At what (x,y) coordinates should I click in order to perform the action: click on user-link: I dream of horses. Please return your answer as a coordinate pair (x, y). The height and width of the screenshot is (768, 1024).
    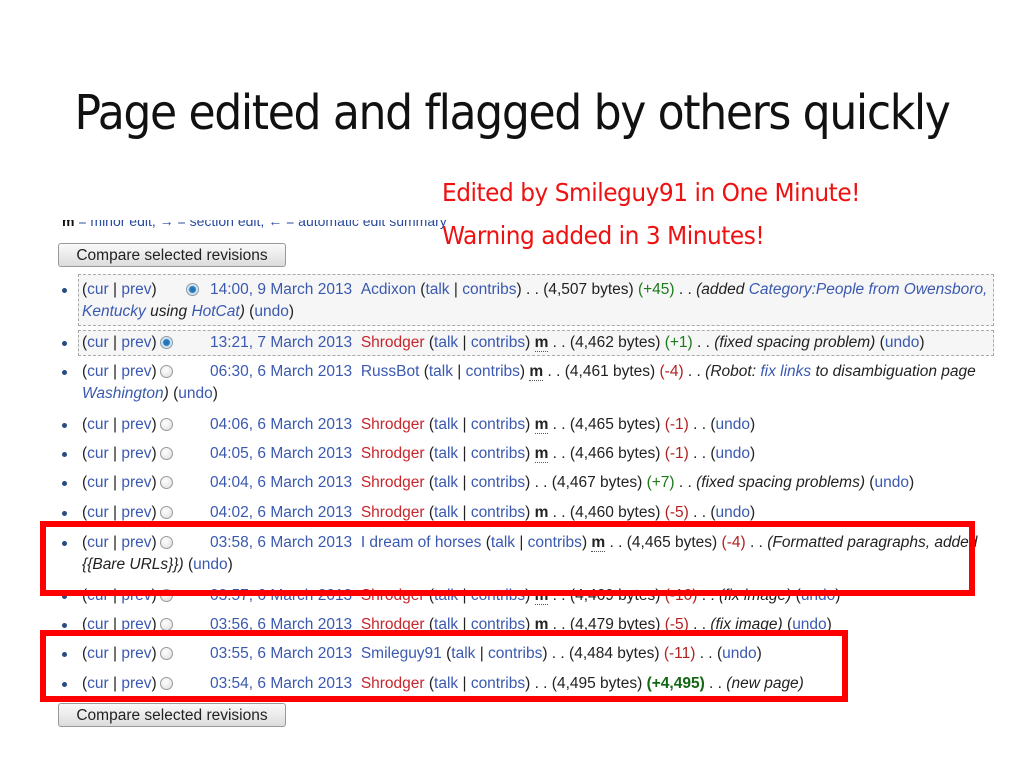
    Looking at the image, I should click on (421, 542).